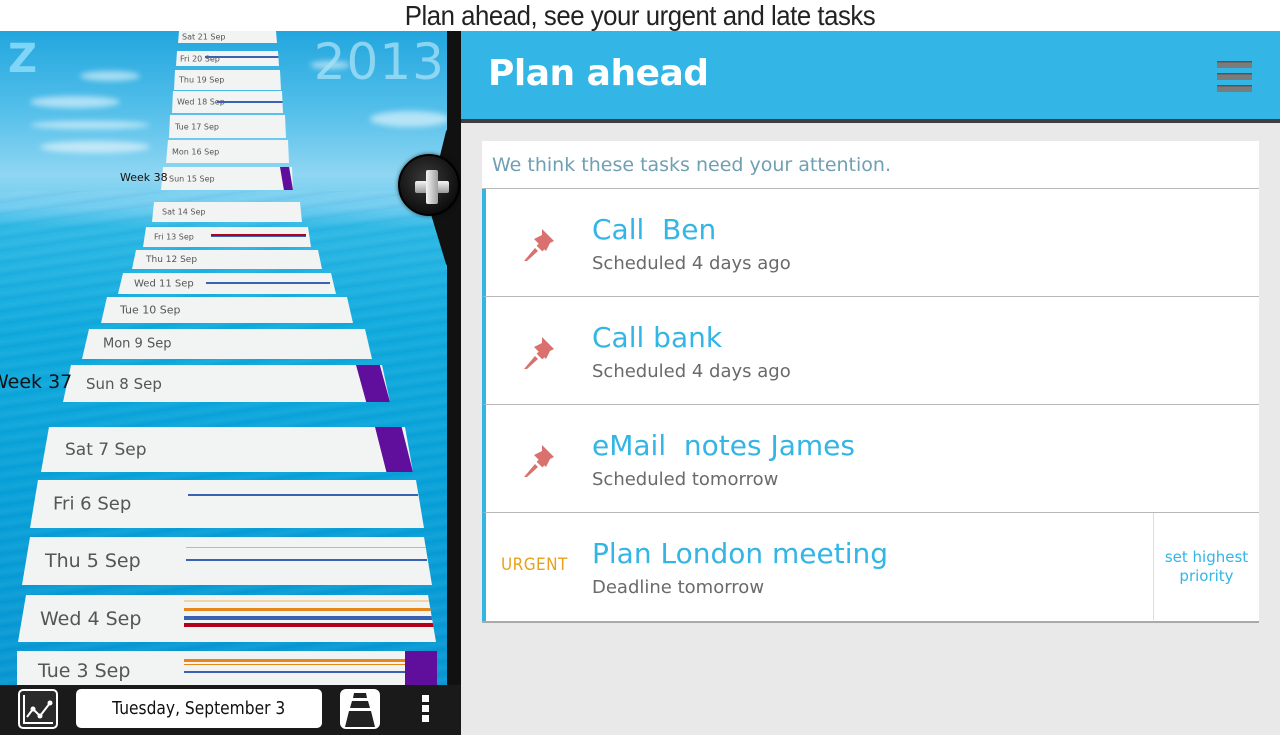 Image resolution: width=1280 pixels, height=735 pixels. What do you see at coordinates (723, 445) in the screenshot?
I see `task-title: eMail notes James` at bounding box center [723, 445].